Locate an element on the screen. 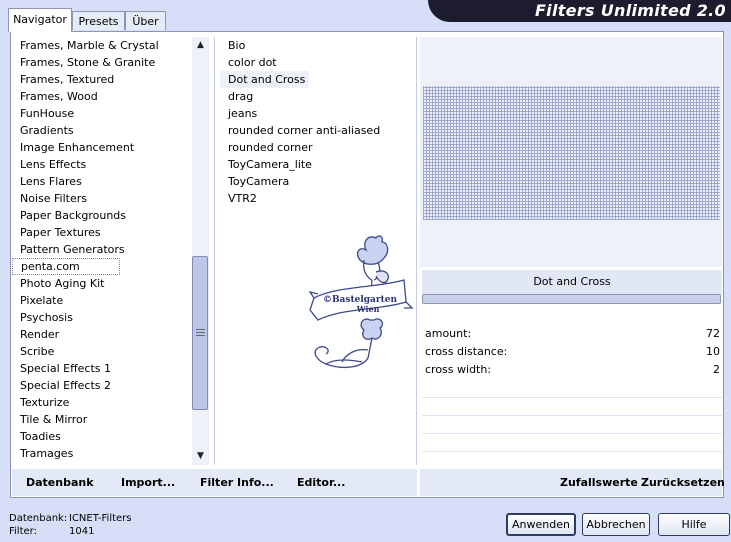 The image size is (731, 542). category-item: Lens Flares is located at coordinates (101, 181).